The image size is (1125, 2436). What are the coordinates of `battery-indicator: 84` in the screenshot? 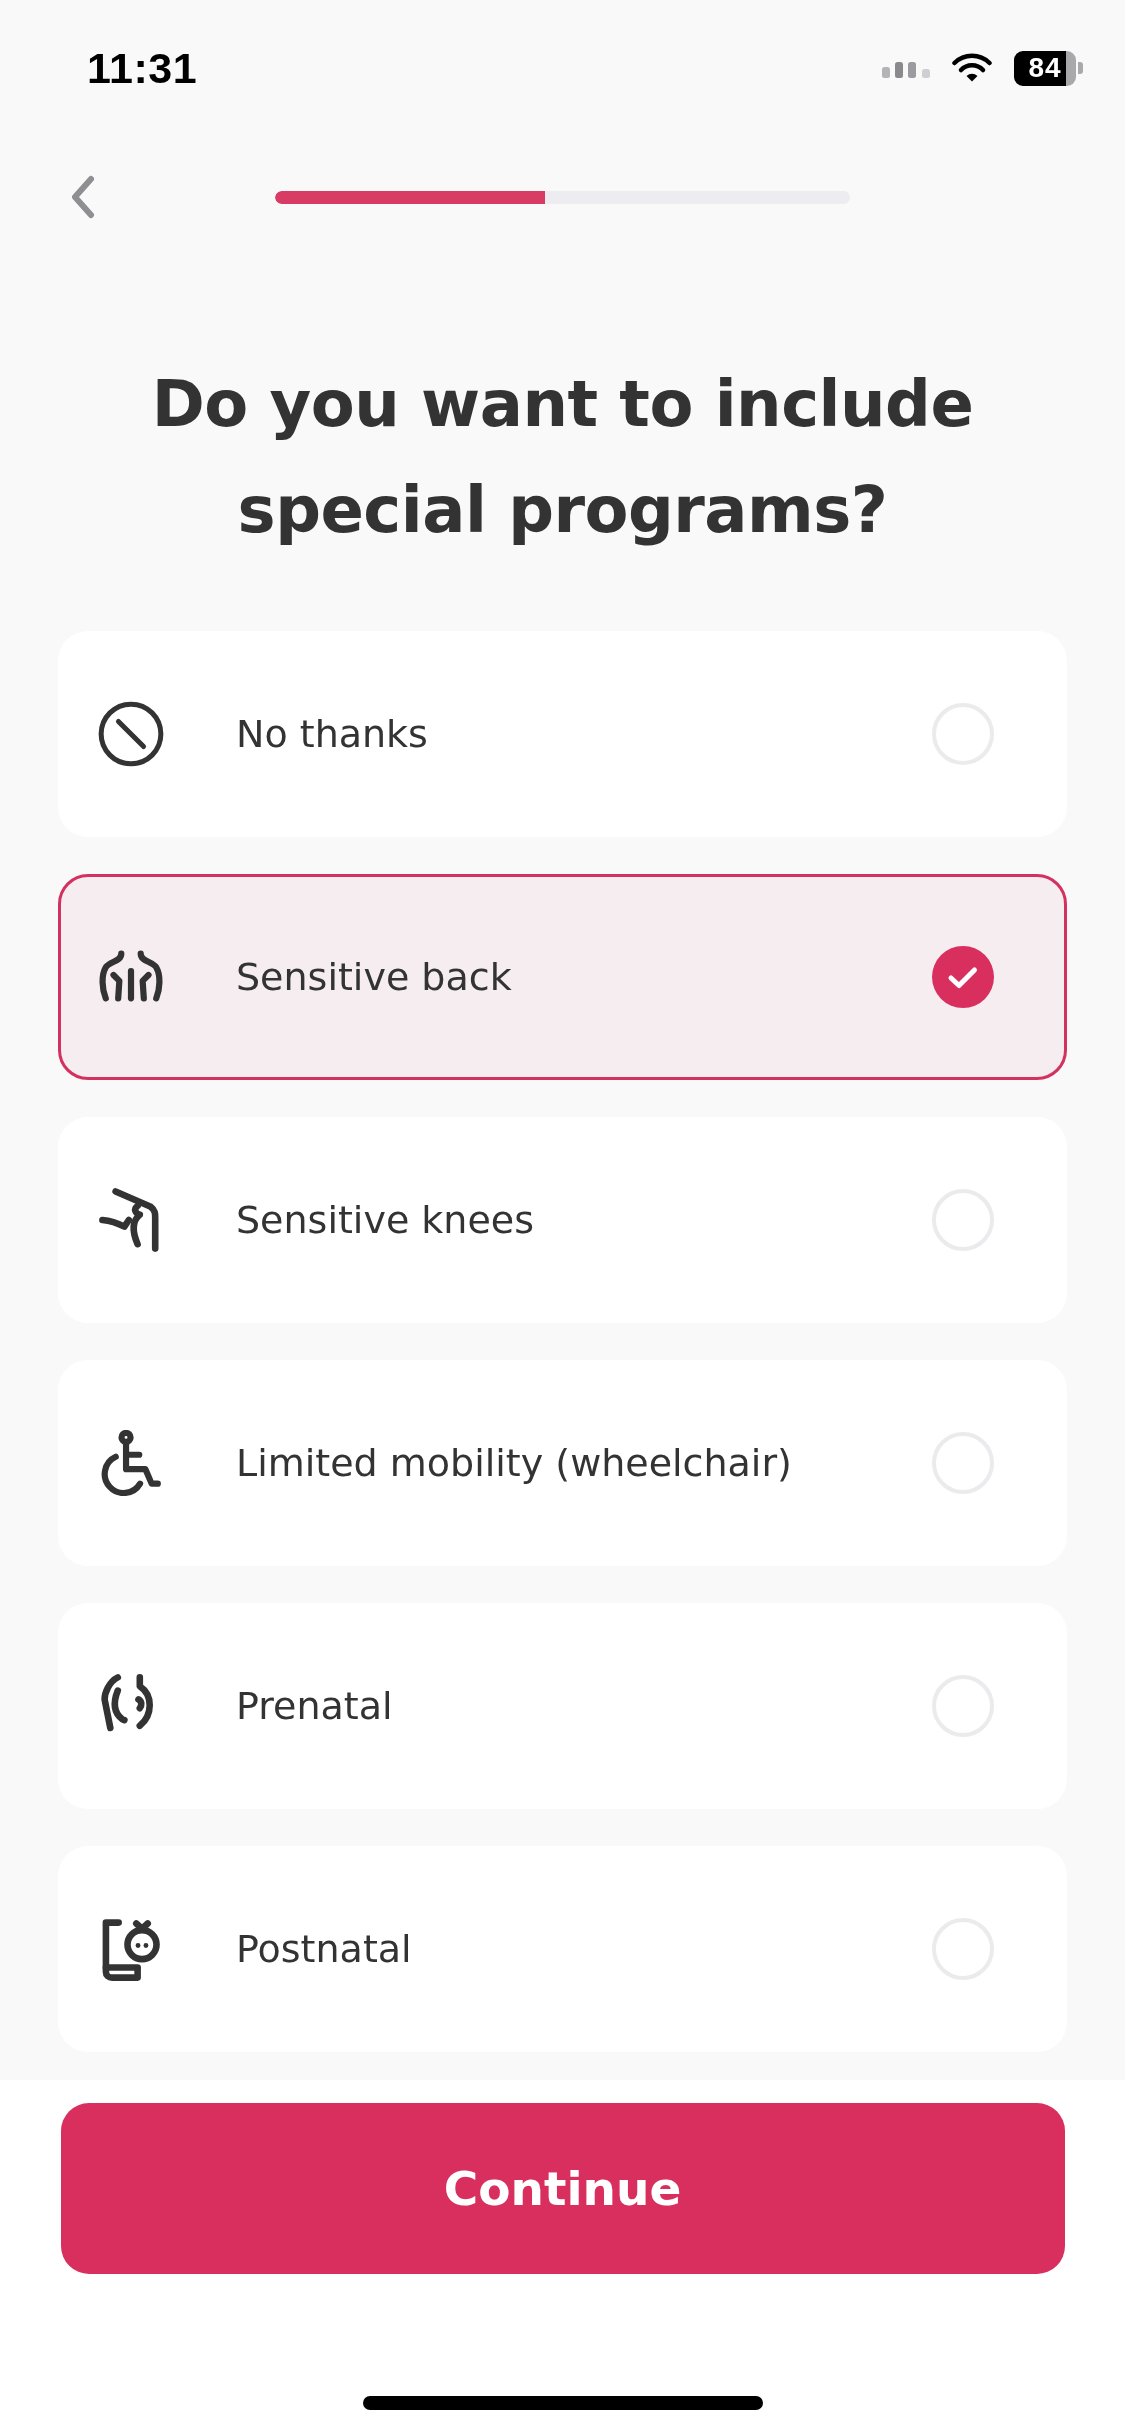 It's located at (1048, 68).